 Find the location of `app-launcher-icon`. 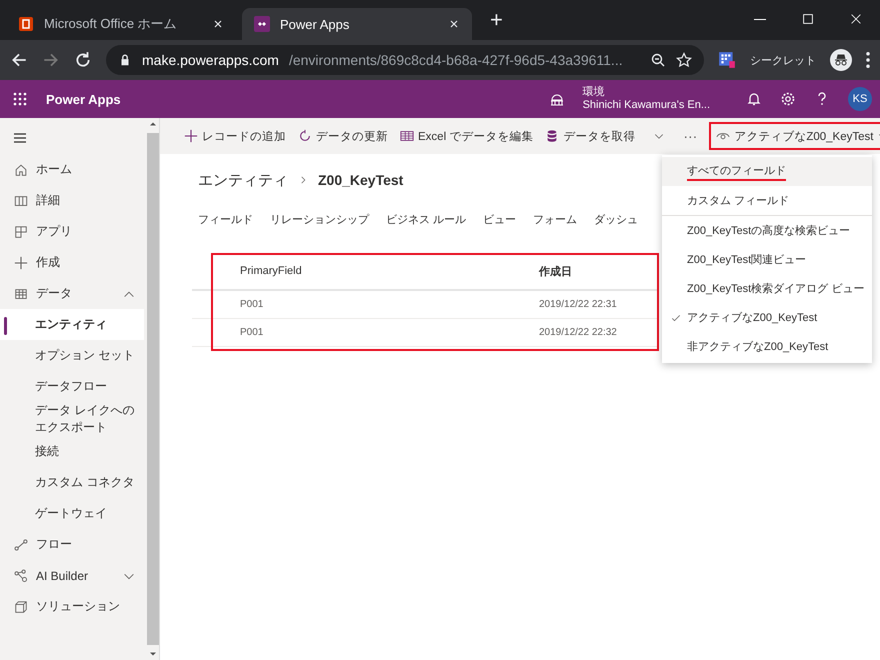

app-launcher-icon is located at coordinates (20, 99).